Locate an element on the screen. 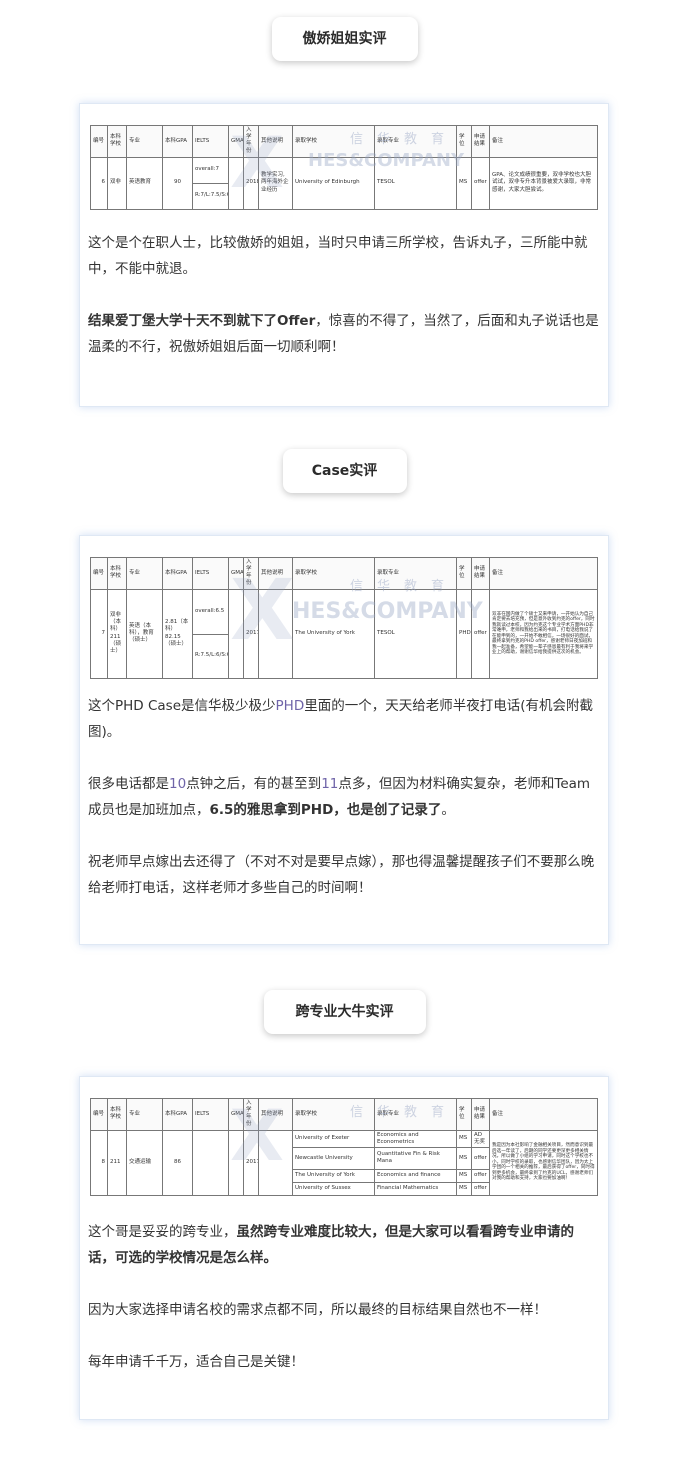 The width and height of the screenshot is (689, 1470). cell-school: 双非（本科）211（硕士） is located at coordinates (117, 633).